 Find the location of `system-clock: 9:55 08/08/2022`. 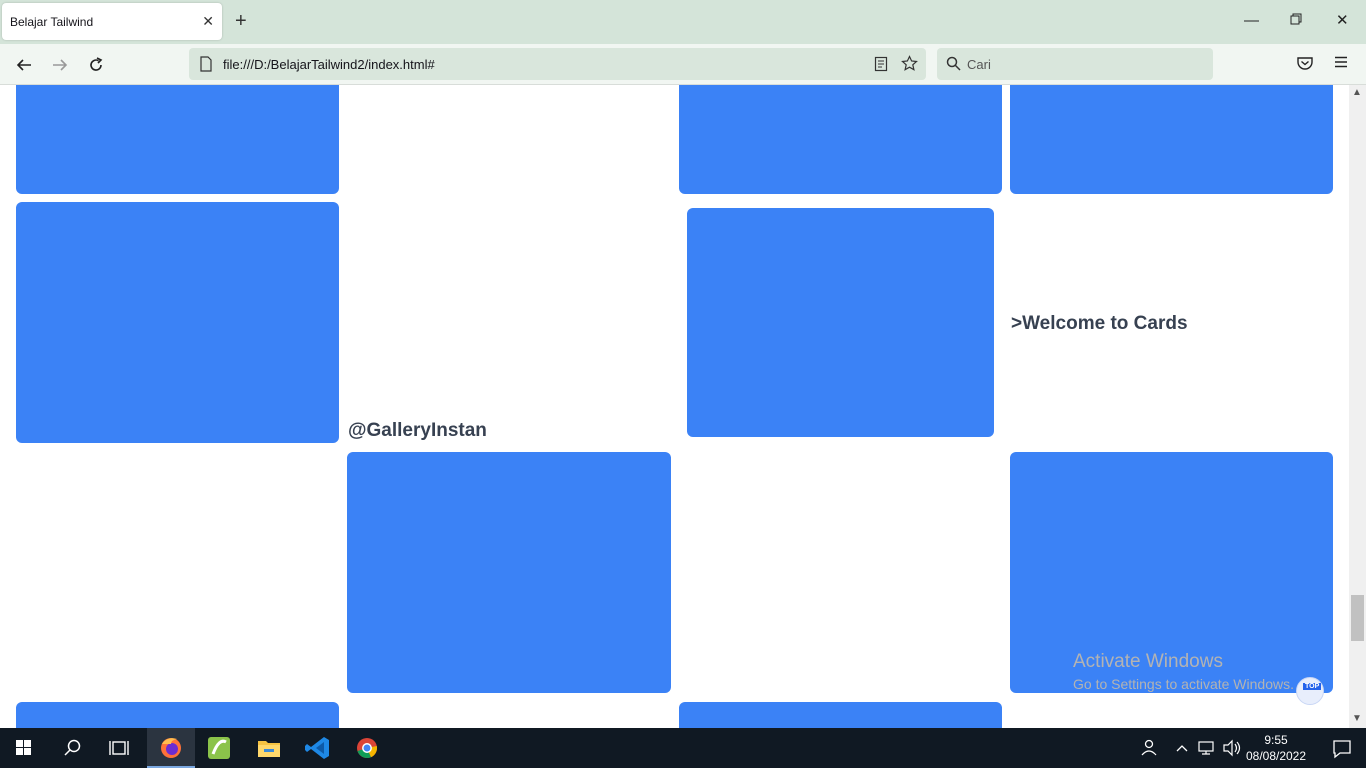

system-clock: 9:55 08/08/2022 is located at coordinates (1276, 748).